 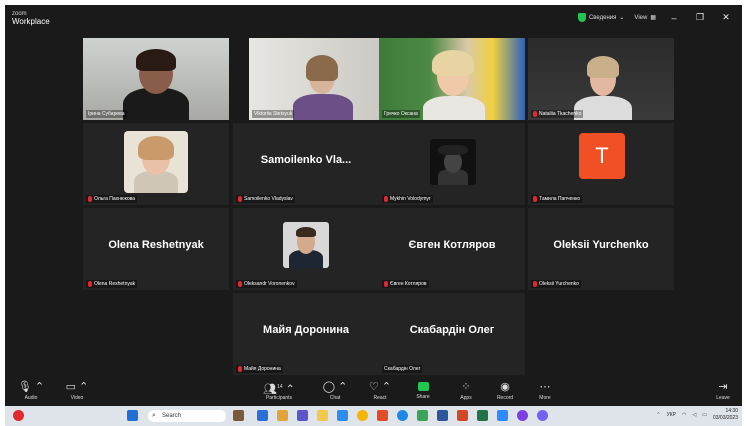 I want to click on more-icon: ⋯, so click(x=545, y=387).